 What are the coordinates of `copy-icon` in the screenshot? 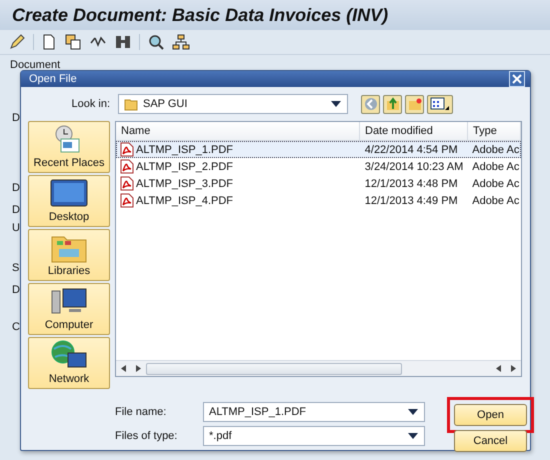 It's located at (73, 42).